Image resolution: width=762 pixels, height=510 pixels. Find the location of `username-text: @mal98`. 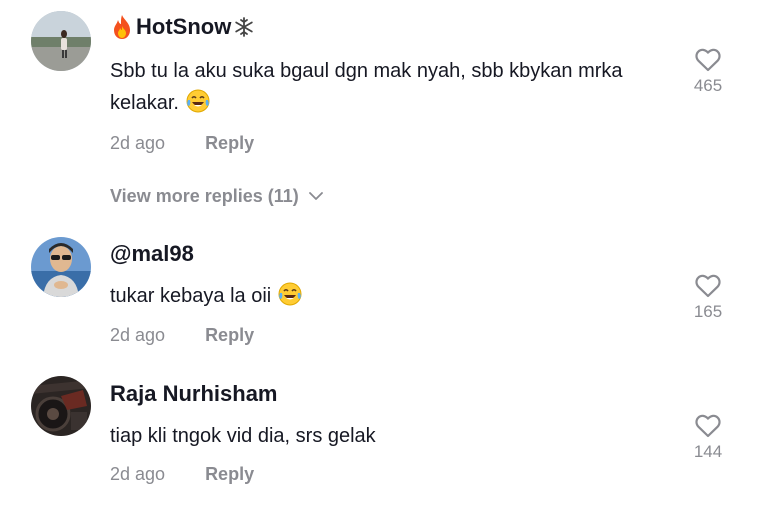

username-text: @mal98 is located at coordinates (152, 253).